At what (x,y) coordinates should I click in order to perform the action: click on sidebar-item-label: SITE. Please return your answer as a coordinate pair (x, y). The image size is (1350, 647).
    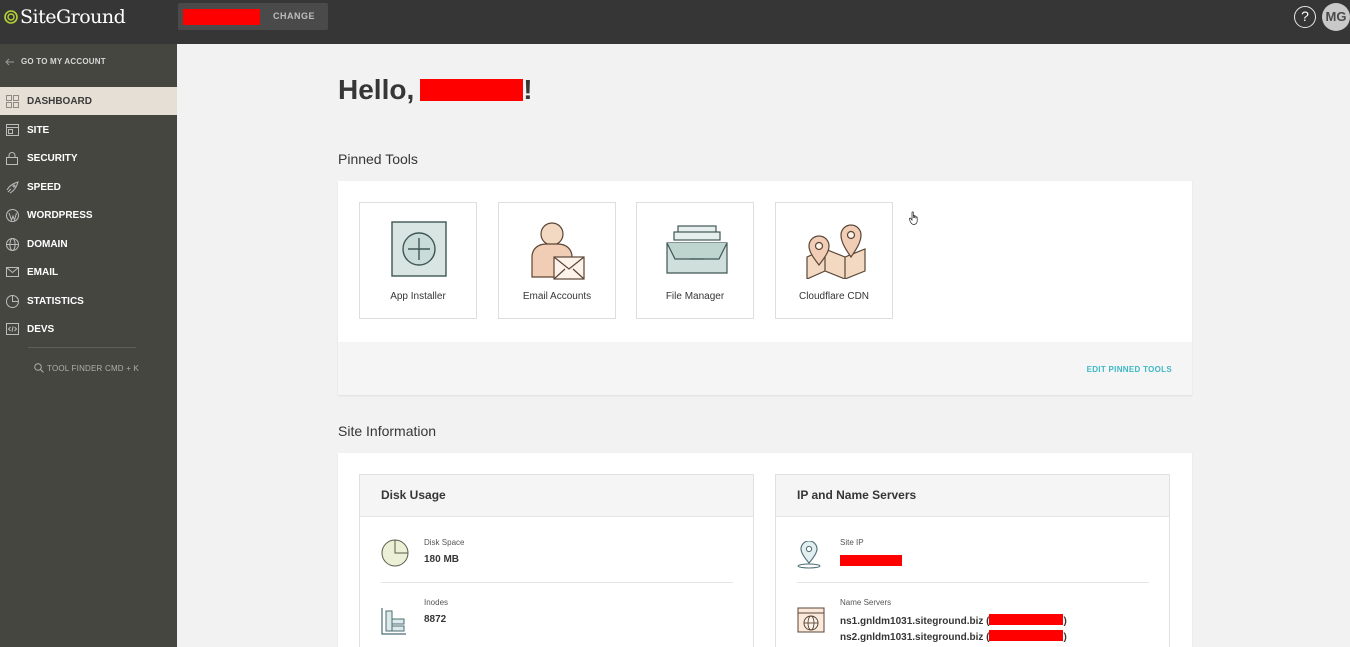
    Looking at the image, I should click on (38, 130).